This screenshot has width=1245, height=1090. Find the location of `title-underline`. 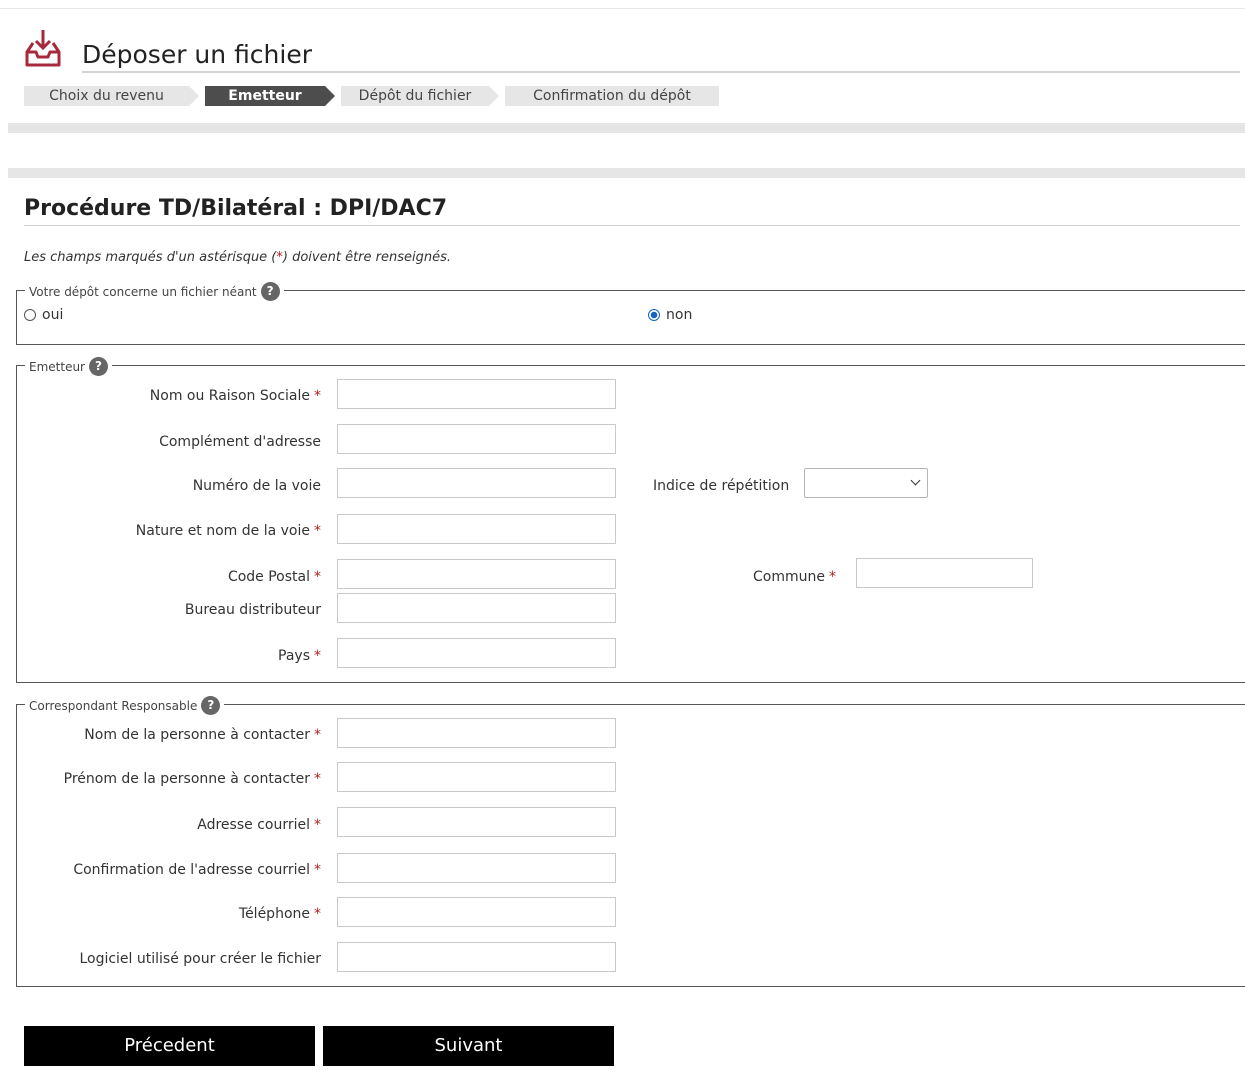

title-underline is located at coordinates (661, 72).